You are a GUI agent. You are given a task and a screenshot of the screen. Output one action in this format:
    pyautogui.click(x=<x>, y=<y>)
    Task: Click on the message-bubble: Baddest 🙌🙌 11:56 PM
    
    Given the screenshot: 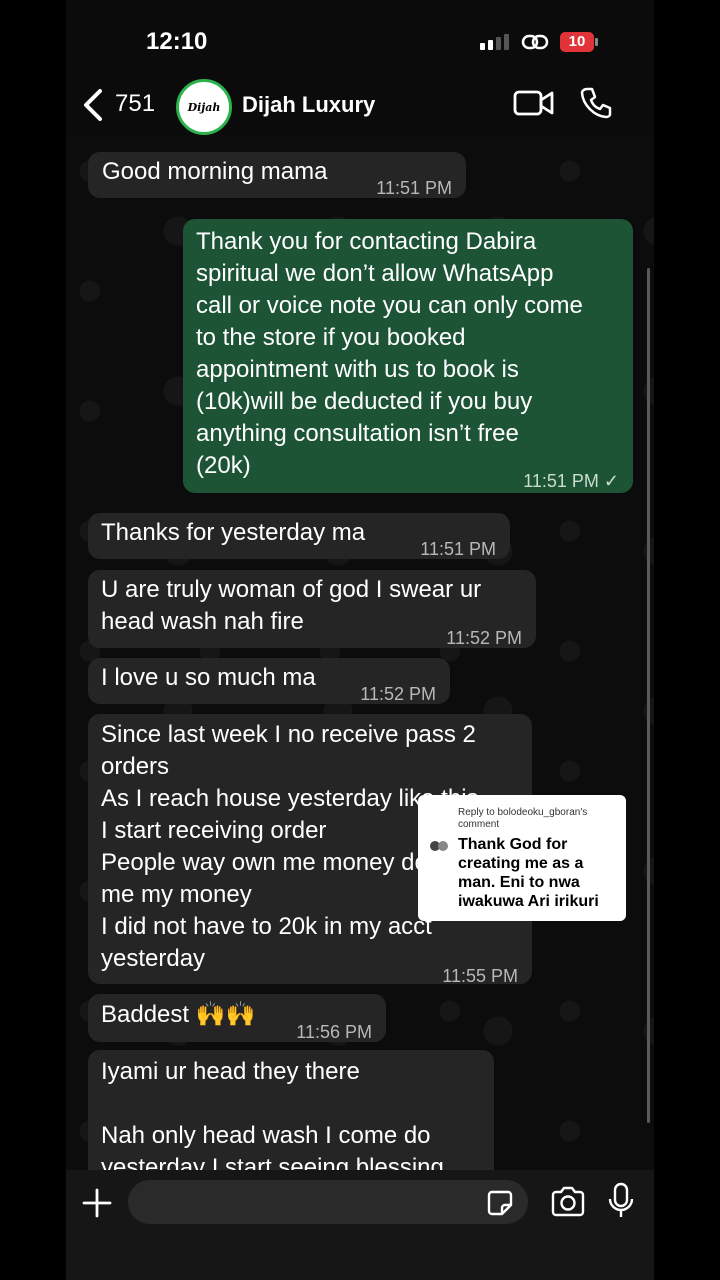 What is the action you would take?
    pyautogui.click(x=237, y=1018)
    